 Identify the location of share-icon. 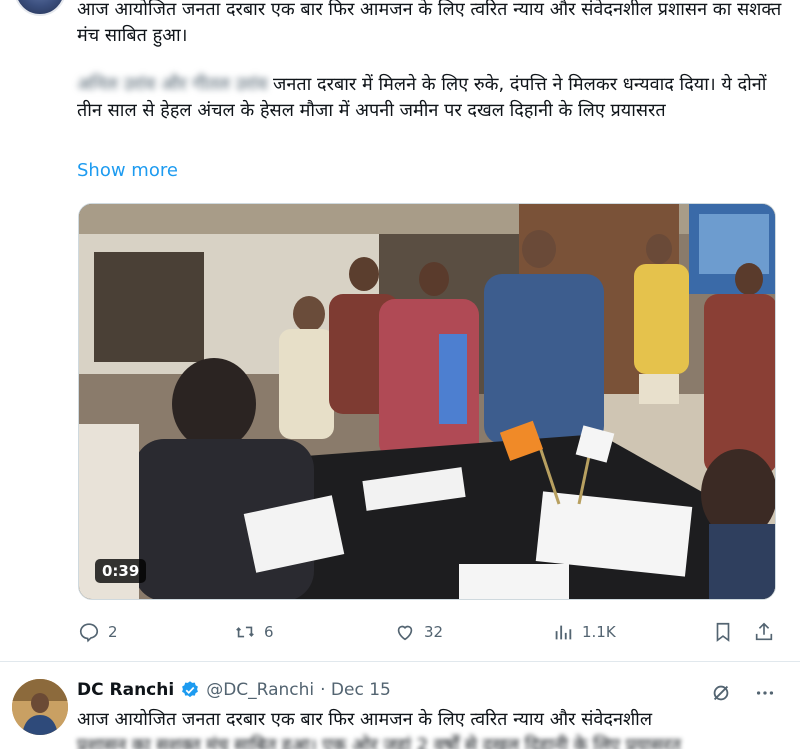
(764, 631).